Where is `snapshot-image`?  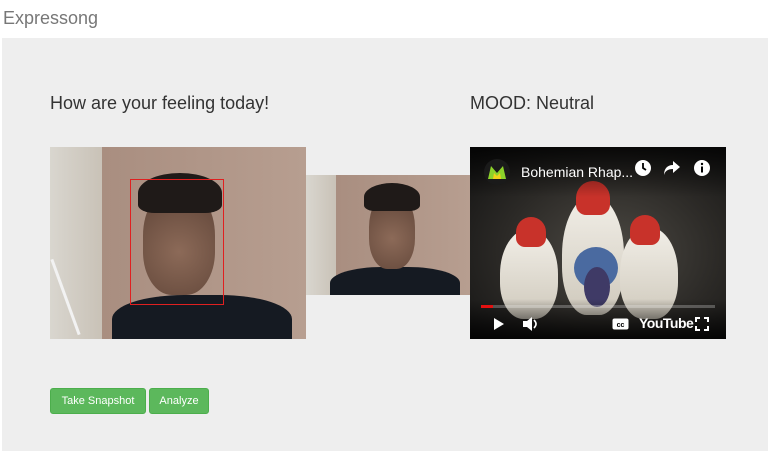 snapshot-image is located at coordinates (388, 235).